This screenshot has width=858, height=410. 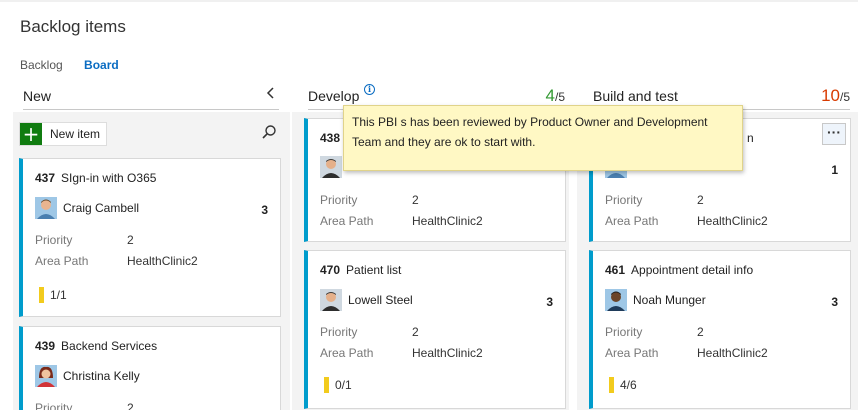 I want to click on top-border, so click(x=429, y=1).